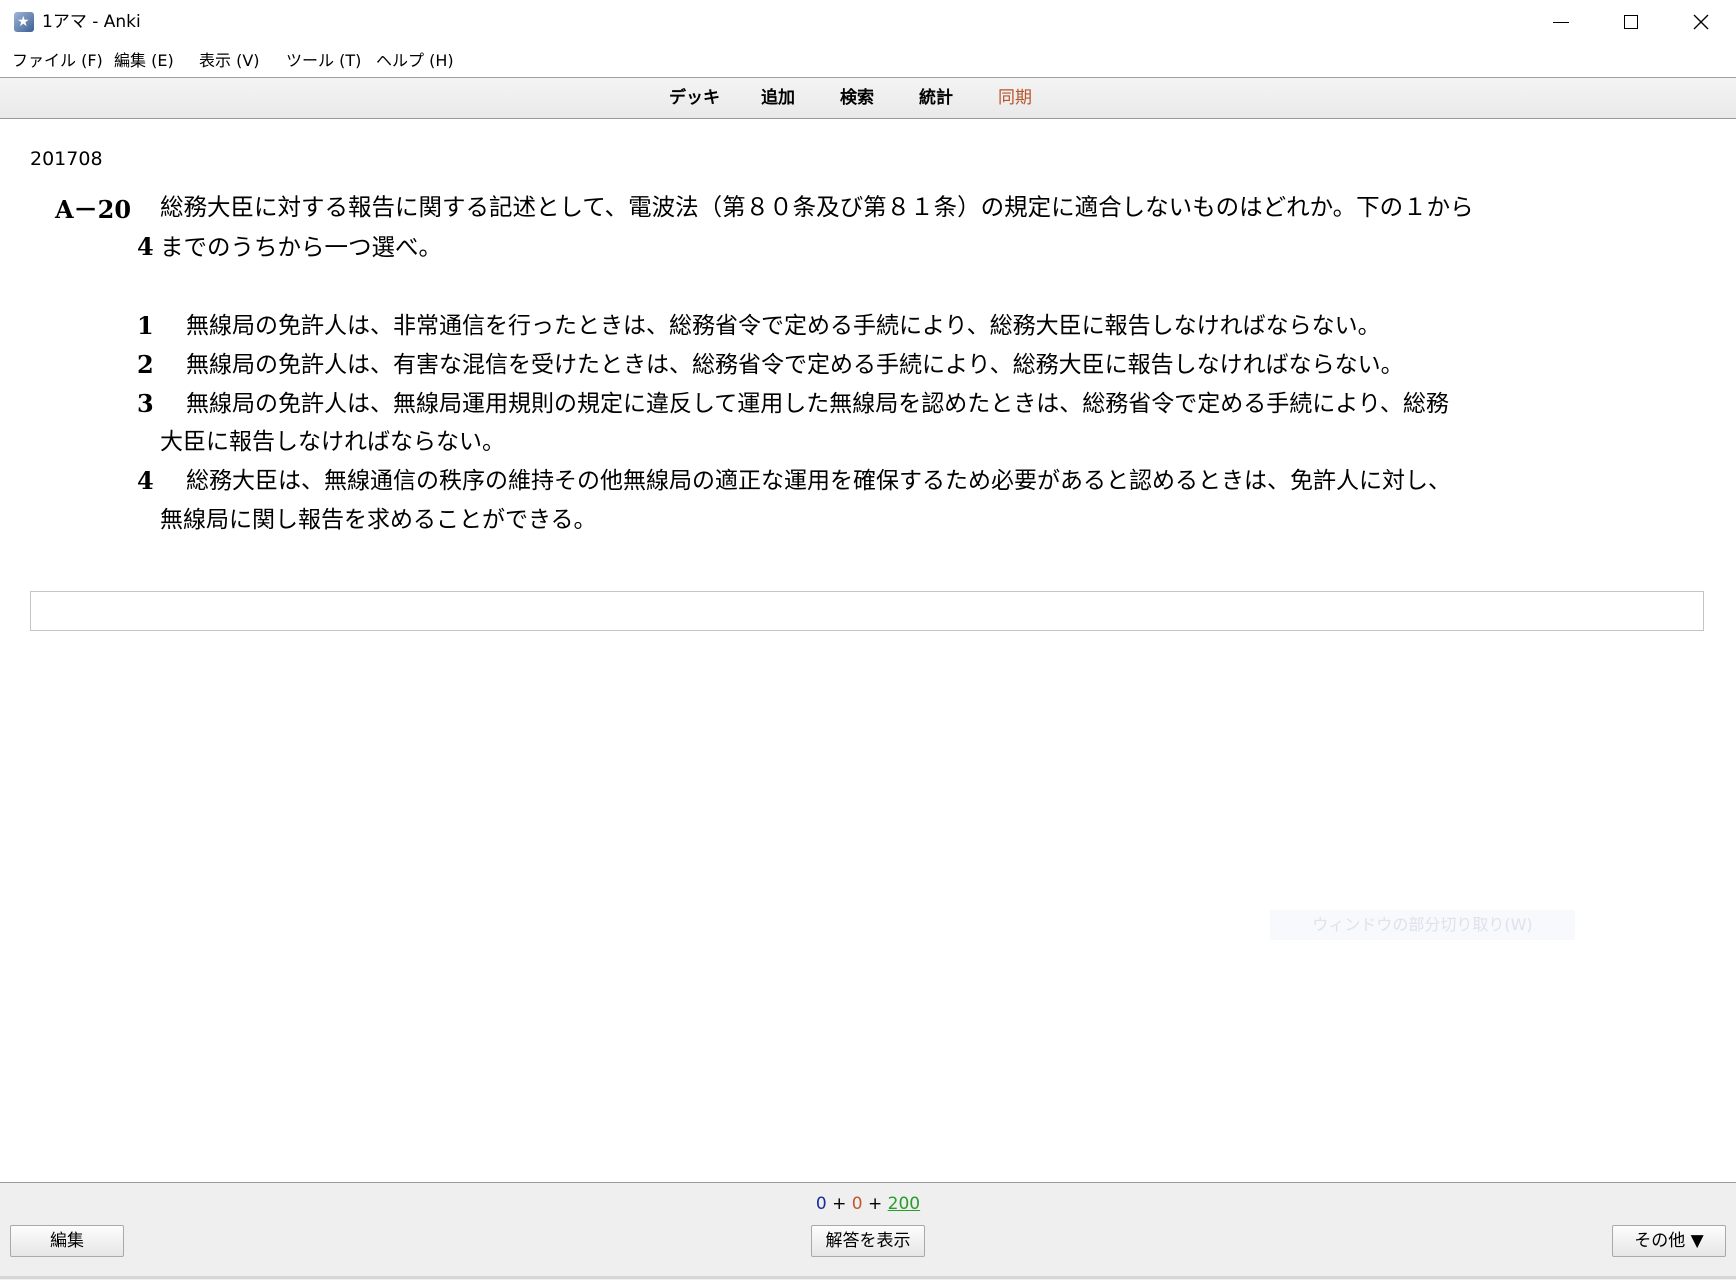 The height and width of the screenshot is (1280, 1736). What do you see at coordinates (1015, 98) in the screenshot?
I see `toolbar-sync-link: 同期` at bounding box center [1015, 98].